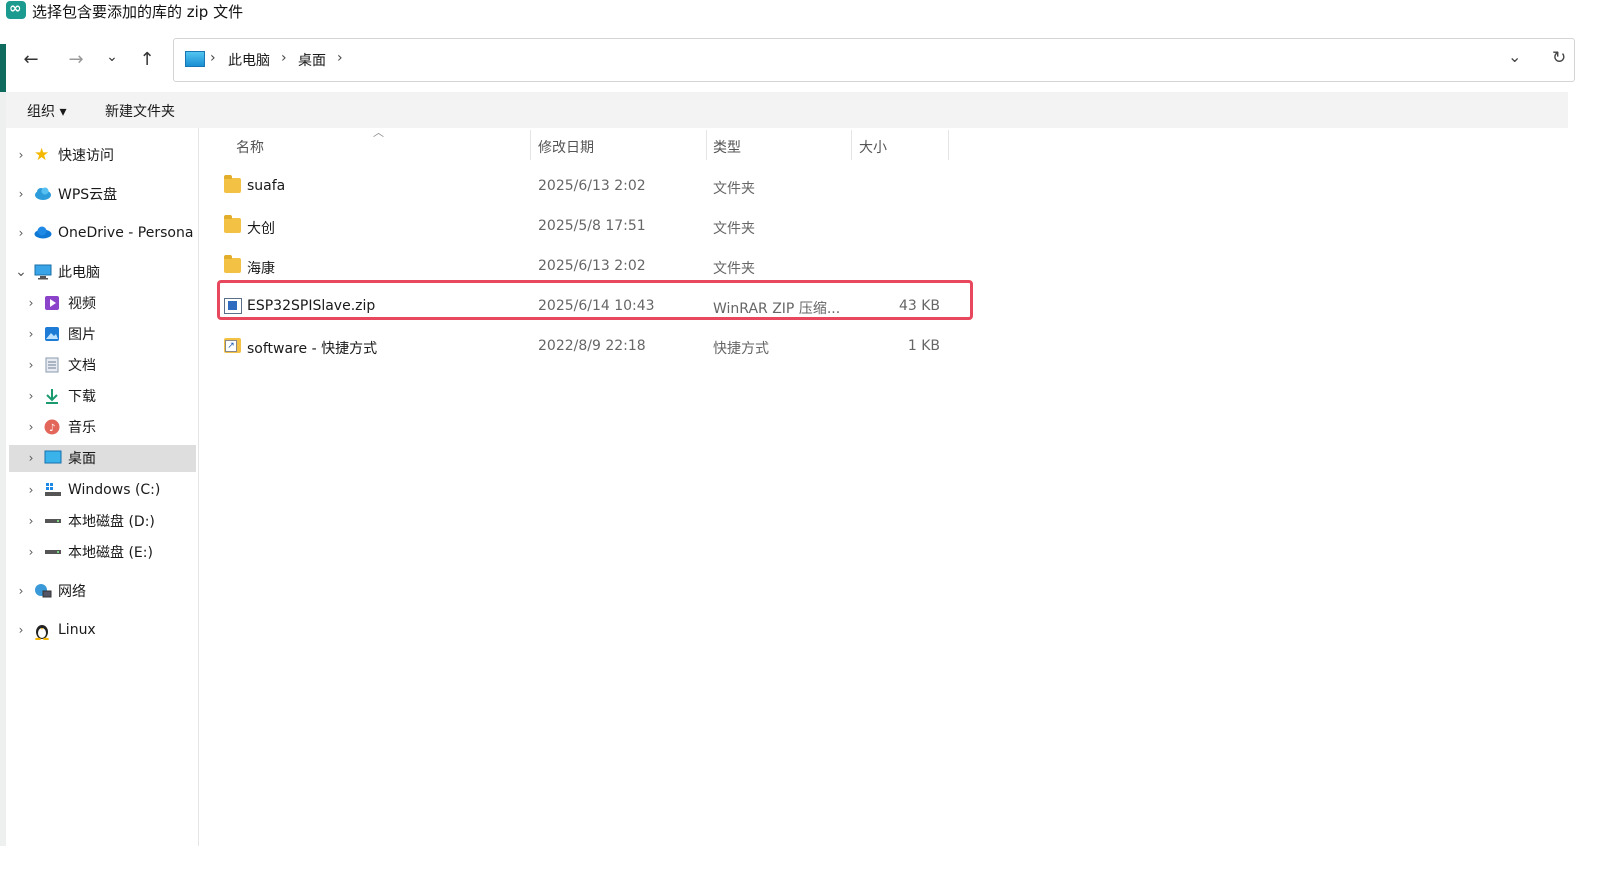 The width and height of the screenshot is (1611, 869). I want to click on file-name: software - 快捷方式, so click(312, 349).